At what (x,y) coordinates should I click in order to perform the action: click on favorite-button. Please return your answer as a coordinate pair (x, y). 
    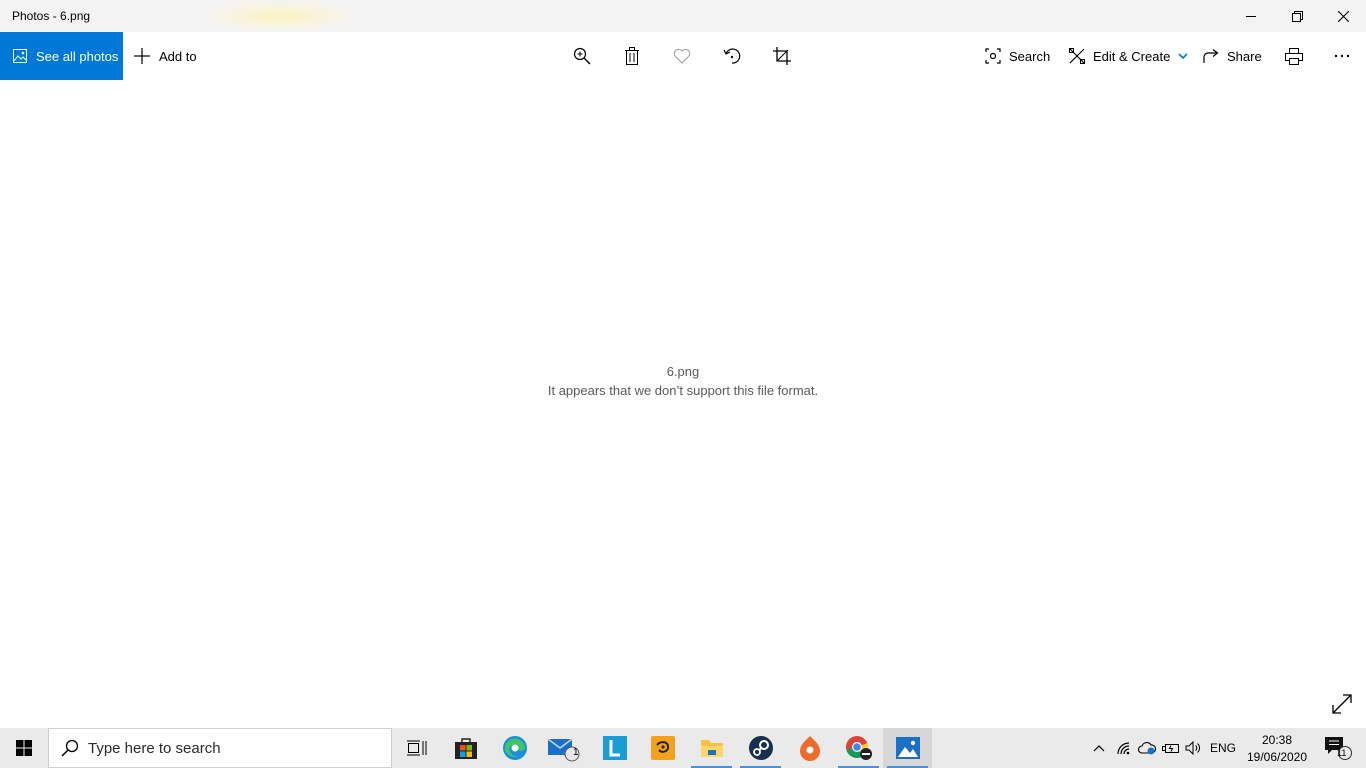
    Looking at the image, I should click on (682, 56).